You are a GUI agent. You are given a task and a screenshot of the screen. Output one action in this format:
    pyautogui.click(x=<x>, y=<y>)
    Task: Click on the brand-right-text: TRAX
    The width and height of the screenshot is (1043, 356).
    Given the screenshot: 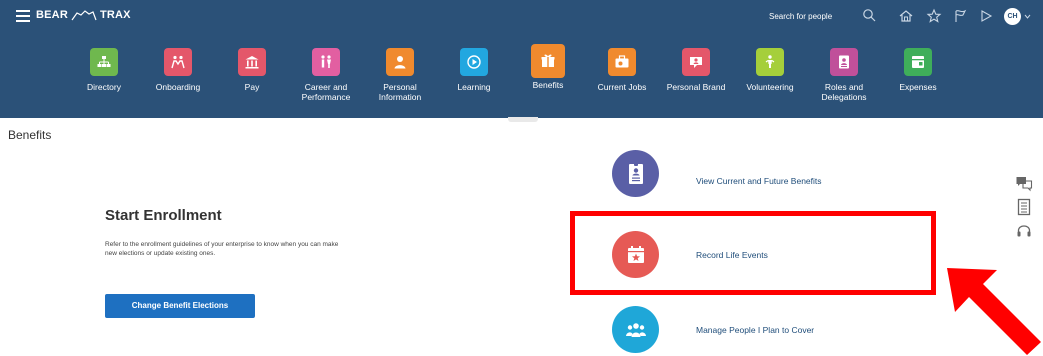 What is the action you would take?
    pyautogui.click(x=115, y=15)
    